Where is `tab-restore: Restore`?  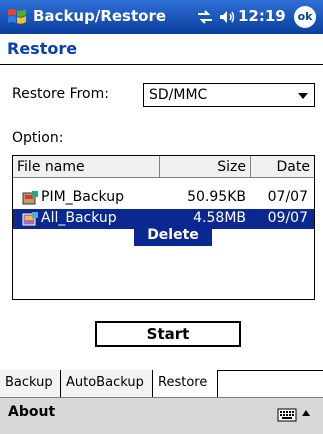
tab-restore: Restore is located at coordinates (185, 383).